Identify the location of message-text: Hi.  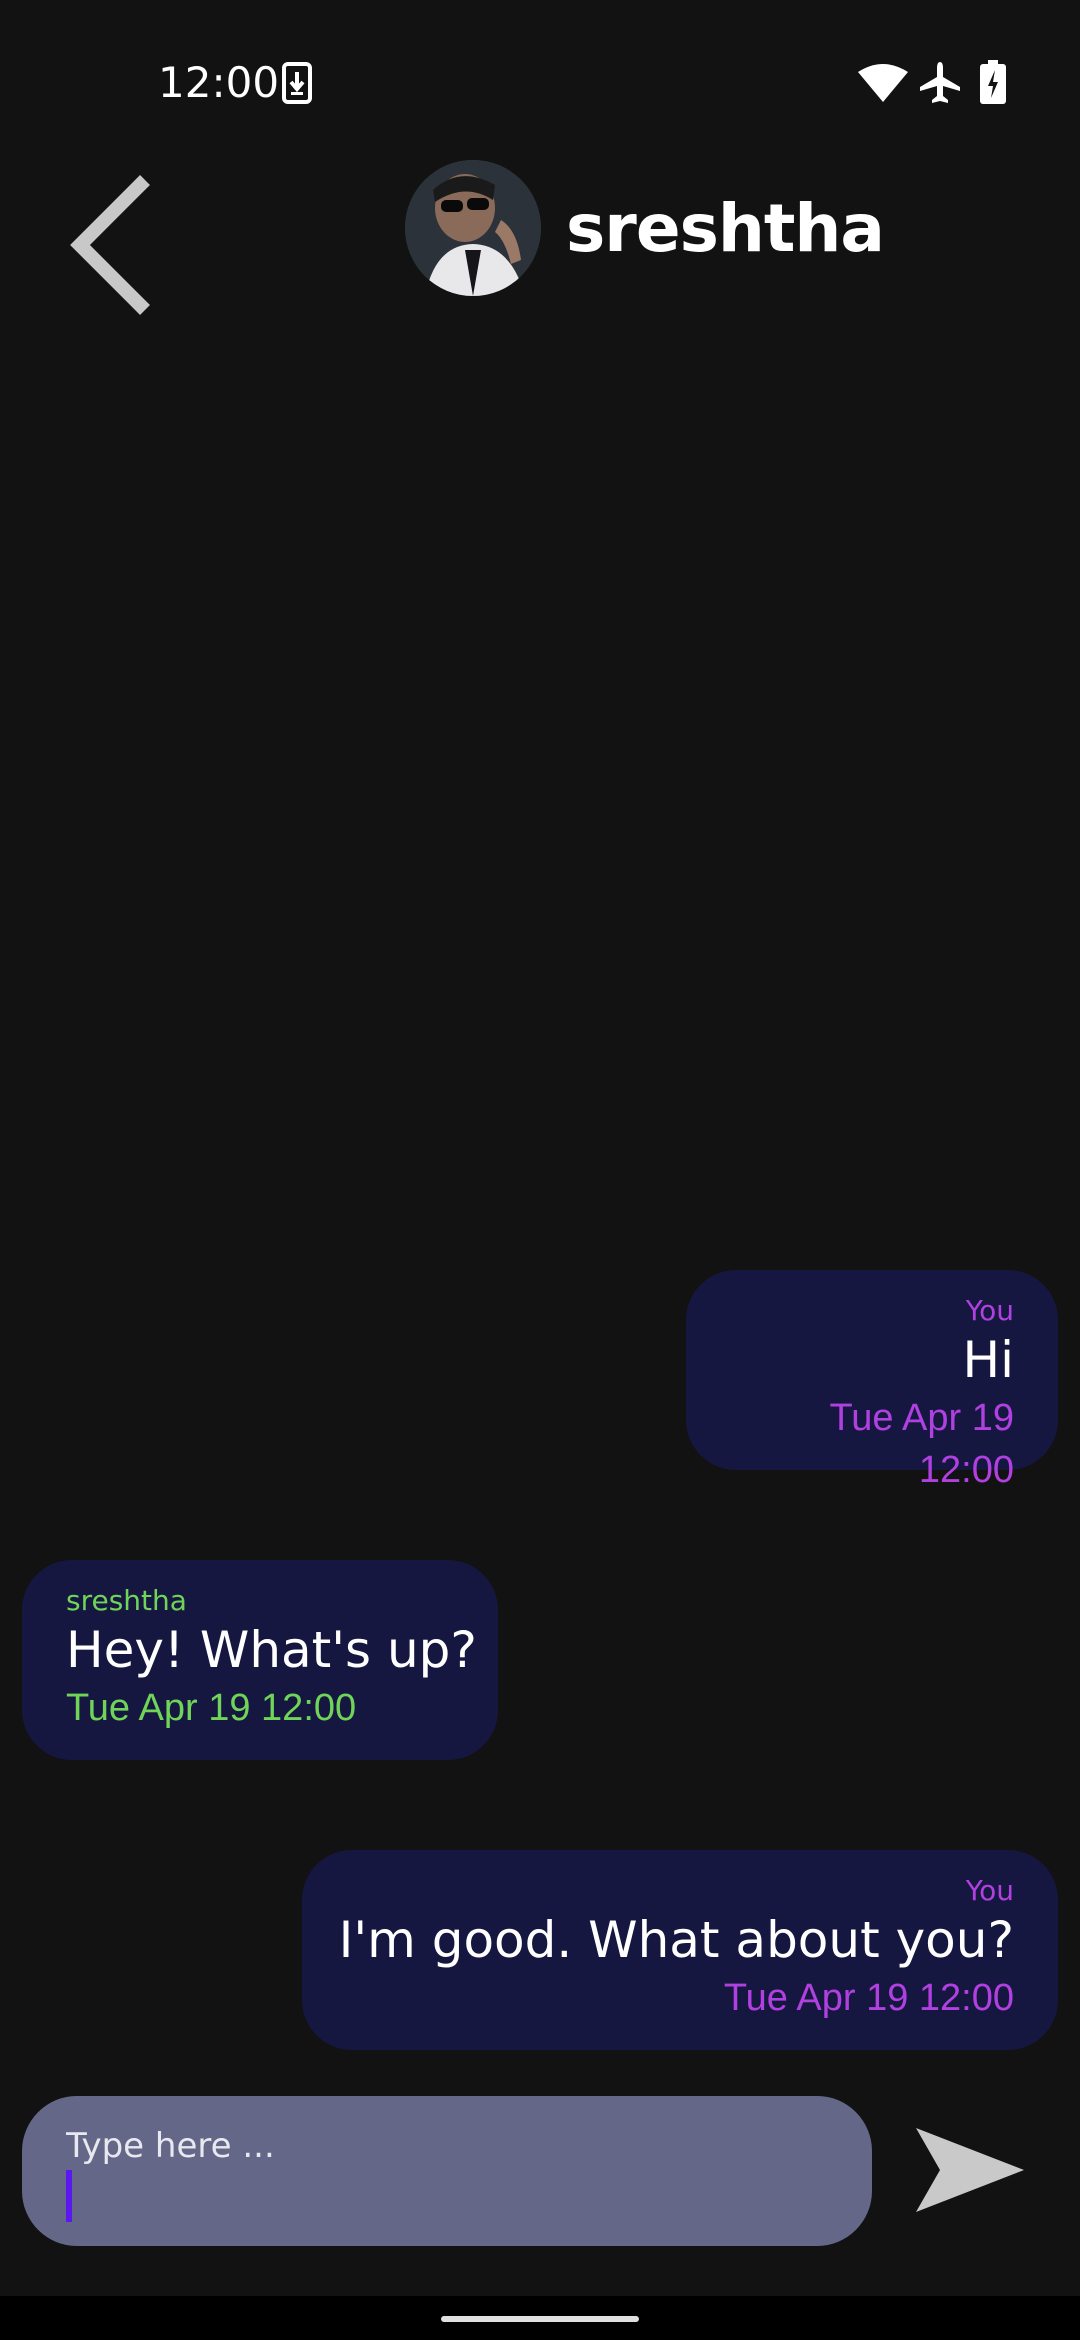
(988, 1360).